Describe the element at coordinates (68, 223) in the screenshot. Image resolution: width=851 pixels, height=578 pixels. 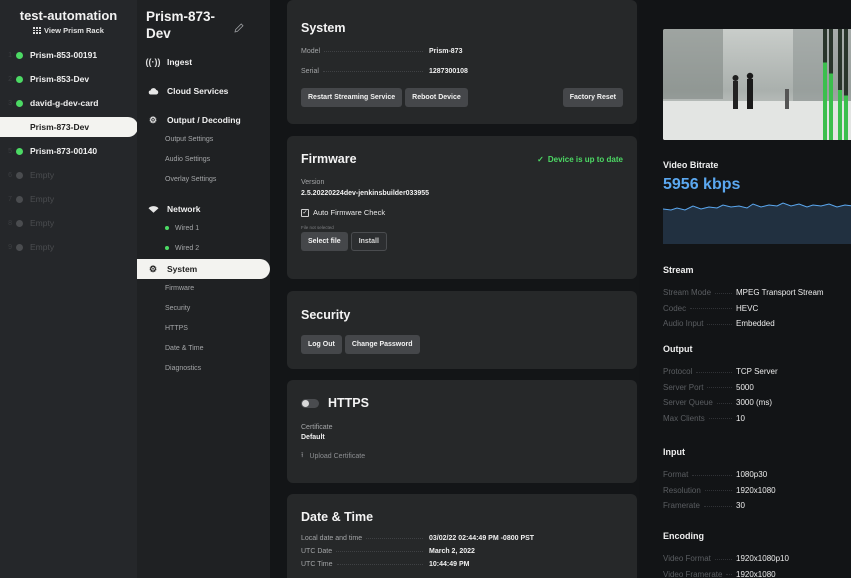
I see `device-item: 8 Empty` at that location.